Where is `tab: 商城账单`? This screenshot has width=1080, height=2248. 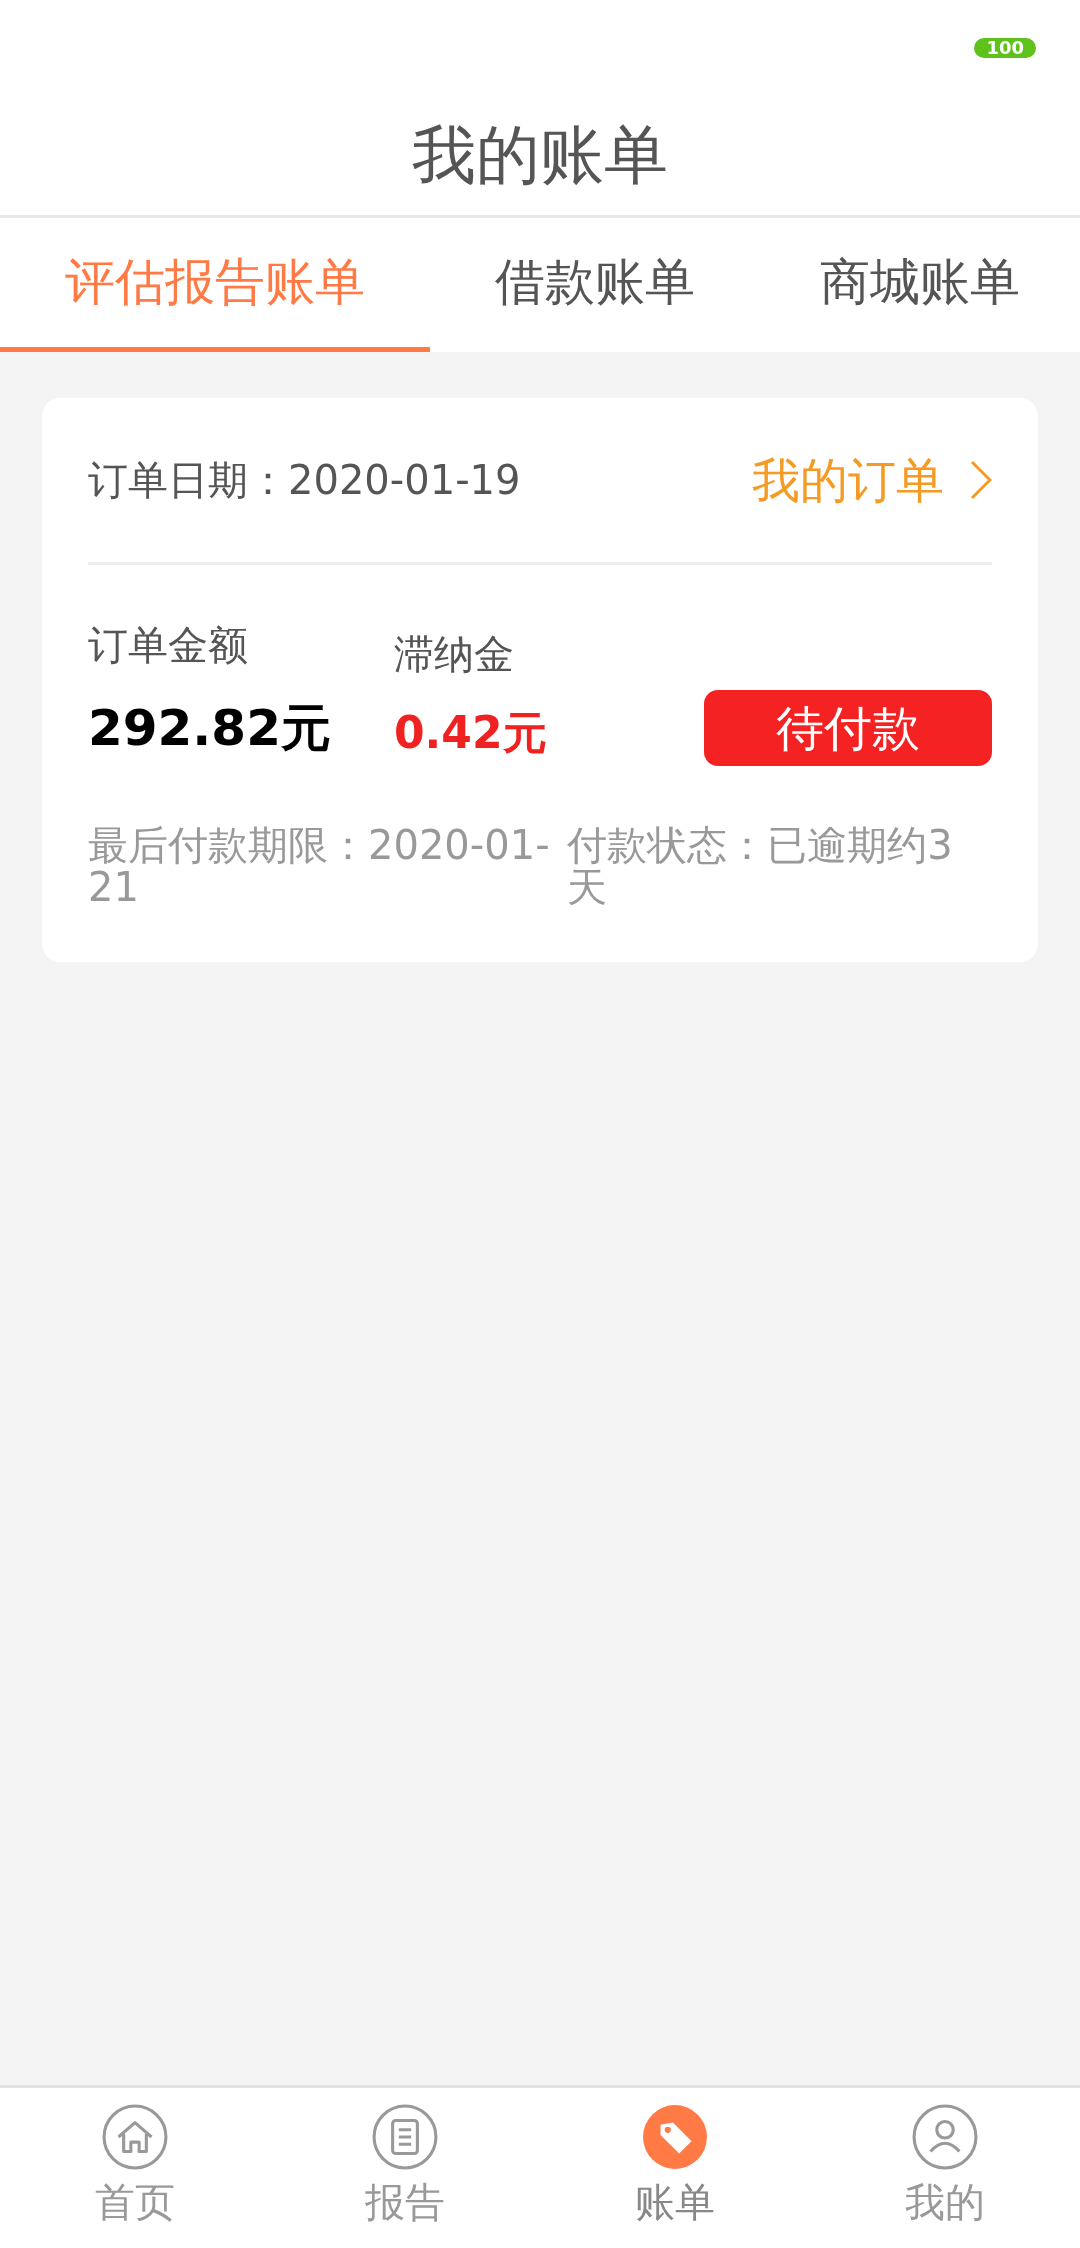 tab: 商城账单 is located at coordinates (920, 285).